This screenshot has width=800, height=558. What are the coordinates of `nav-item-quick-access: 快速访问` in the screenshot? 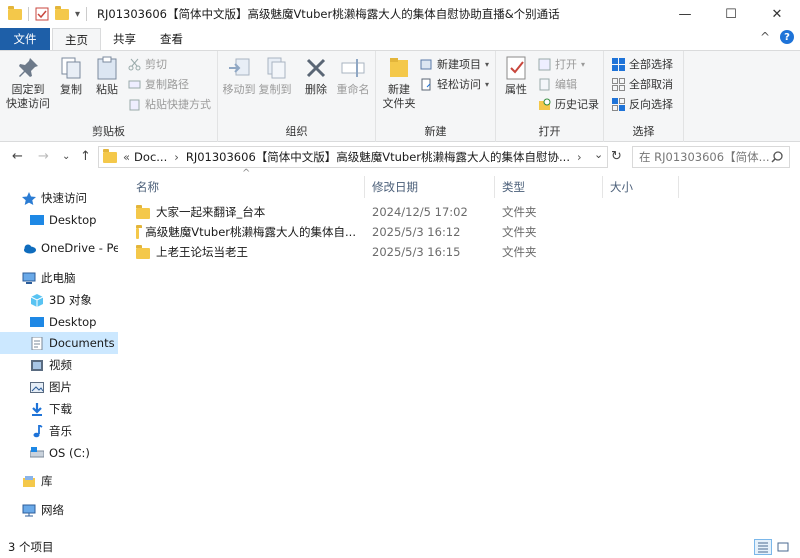 It's located at (59, 198).